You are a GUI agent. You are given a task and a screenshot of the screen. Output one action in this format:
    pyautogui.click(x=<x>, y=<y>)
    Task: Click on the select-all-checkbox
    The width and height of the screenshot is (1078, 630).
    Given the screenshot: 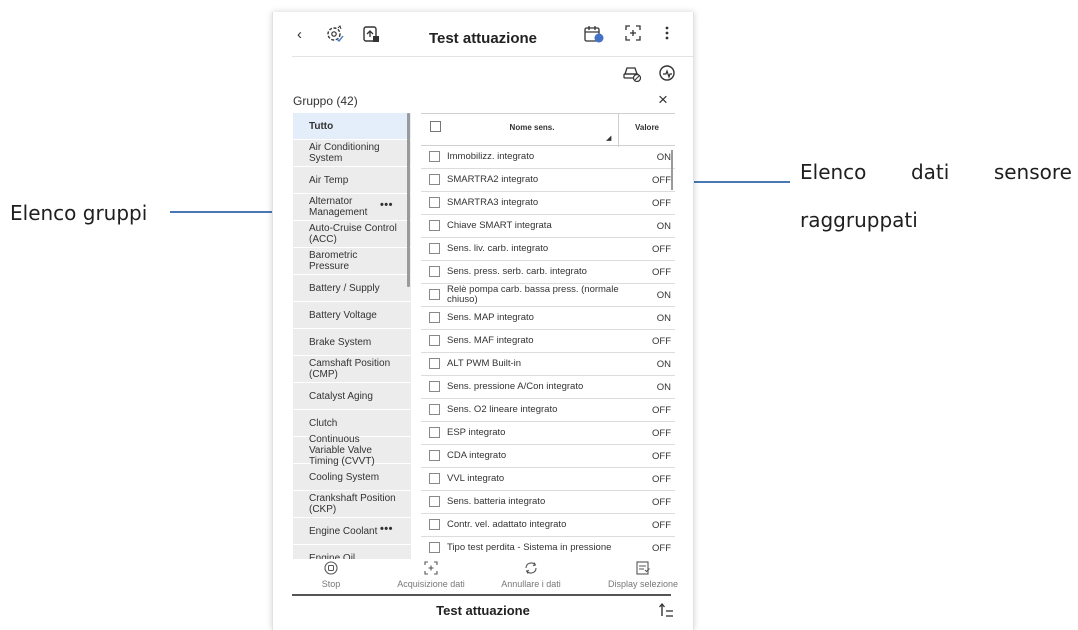 What is the action you would take?
    pyautogui.click(x=435, y=126)
    